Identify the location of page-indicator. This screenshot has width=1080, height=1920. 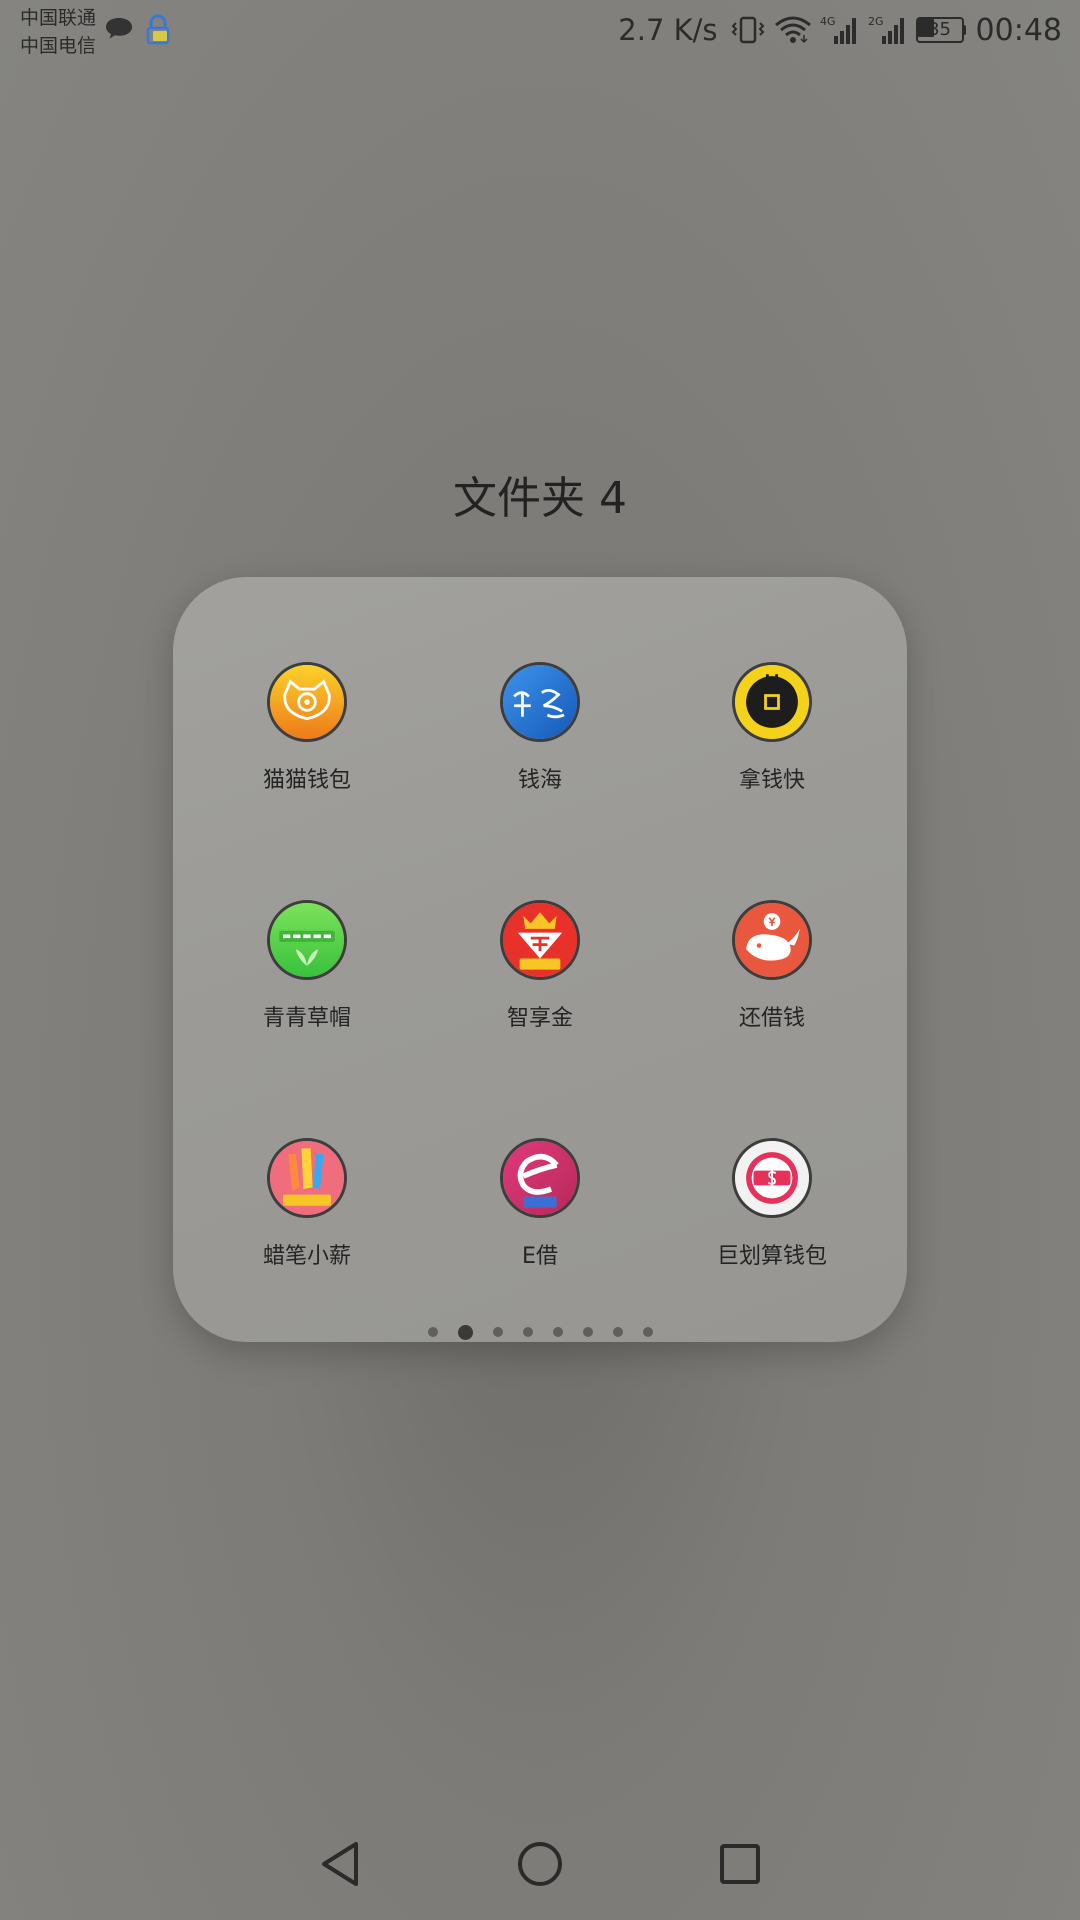
(540, 1332).